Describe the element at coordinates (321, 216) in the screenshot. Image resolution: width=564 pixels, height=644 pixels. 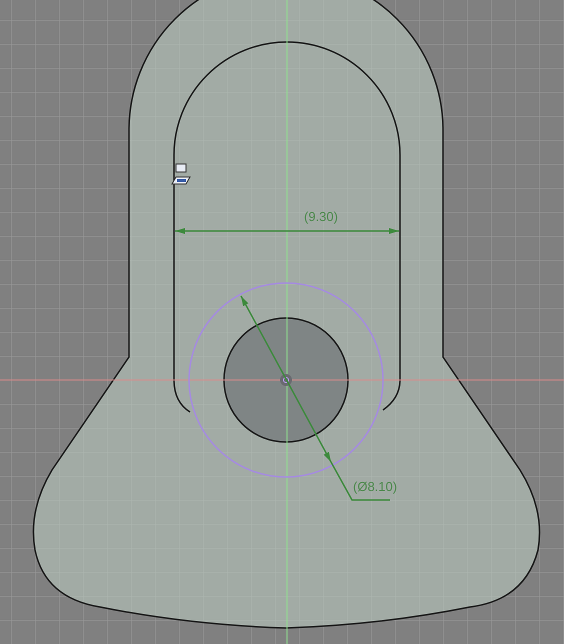
I see `dimension-label: (9.30)` at that location.